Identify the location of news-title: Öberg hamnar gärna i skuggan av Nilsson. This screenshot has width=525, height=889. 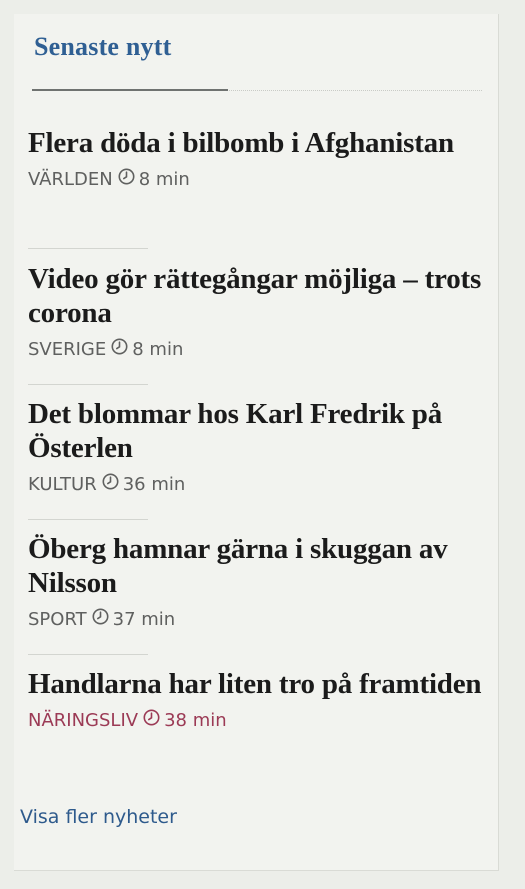
(256, 566).